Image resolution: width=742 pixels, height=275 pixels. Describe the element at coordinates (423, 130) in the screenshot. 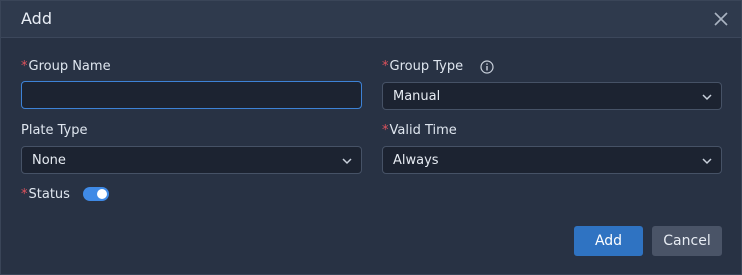

I see `valid-time-label-text: Valid Time` at that location.